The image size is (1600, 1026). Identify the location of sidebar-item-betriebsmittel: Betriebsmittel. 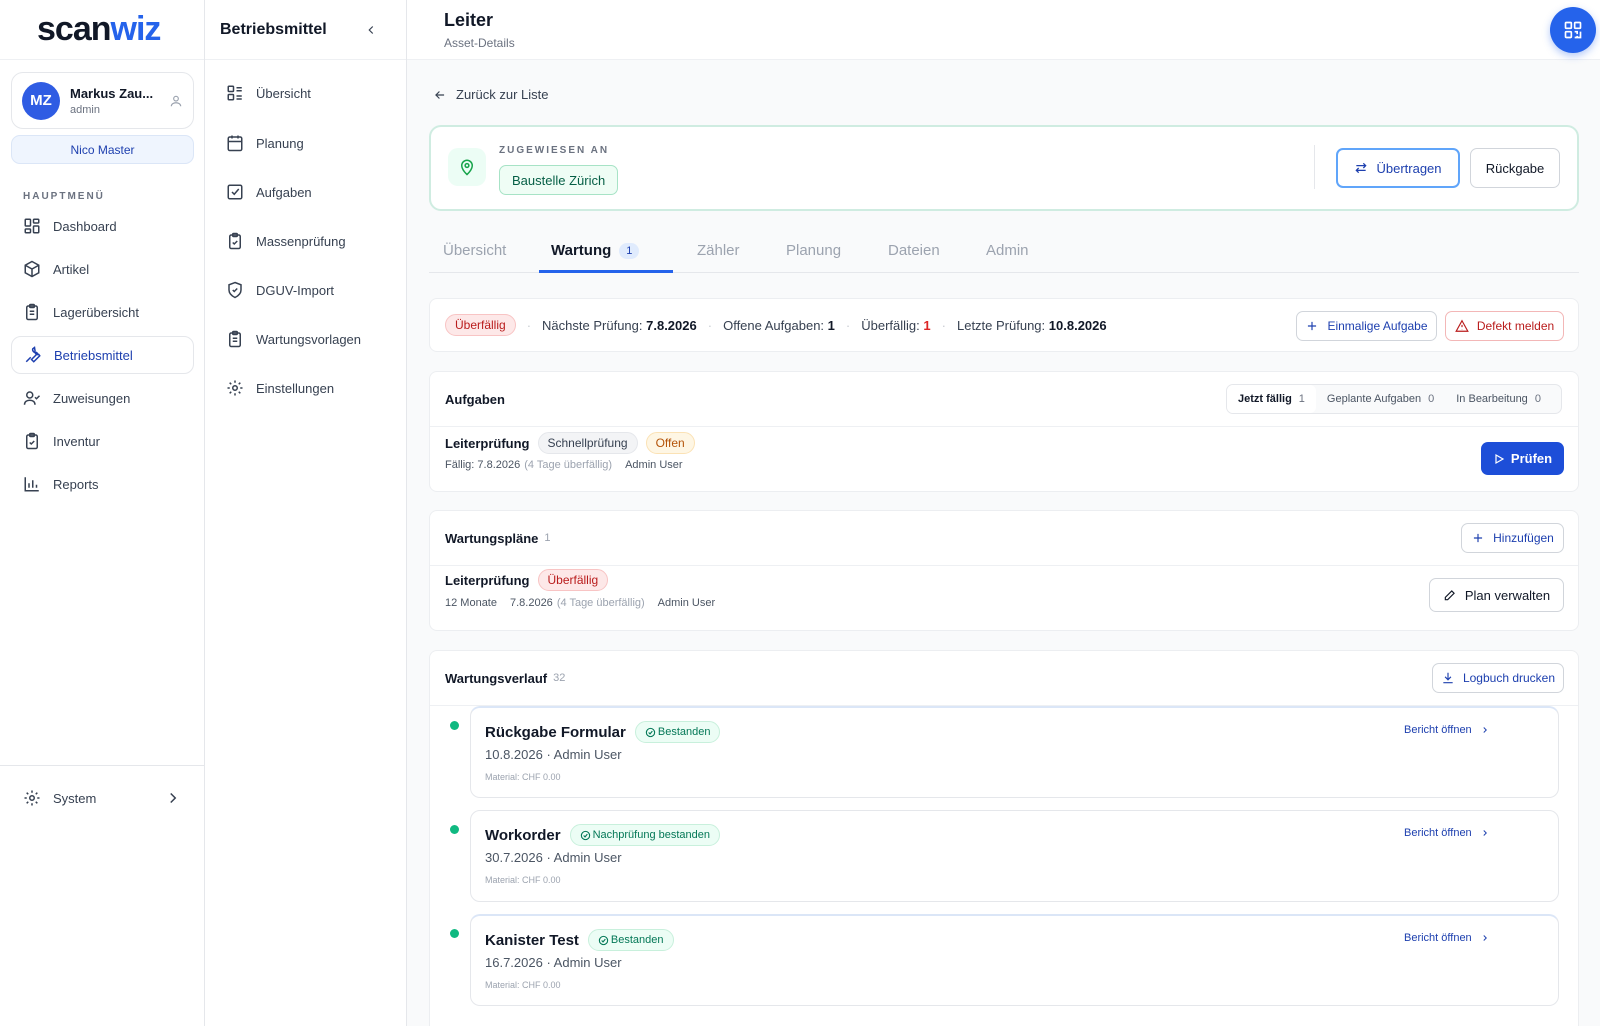
(102, 355).